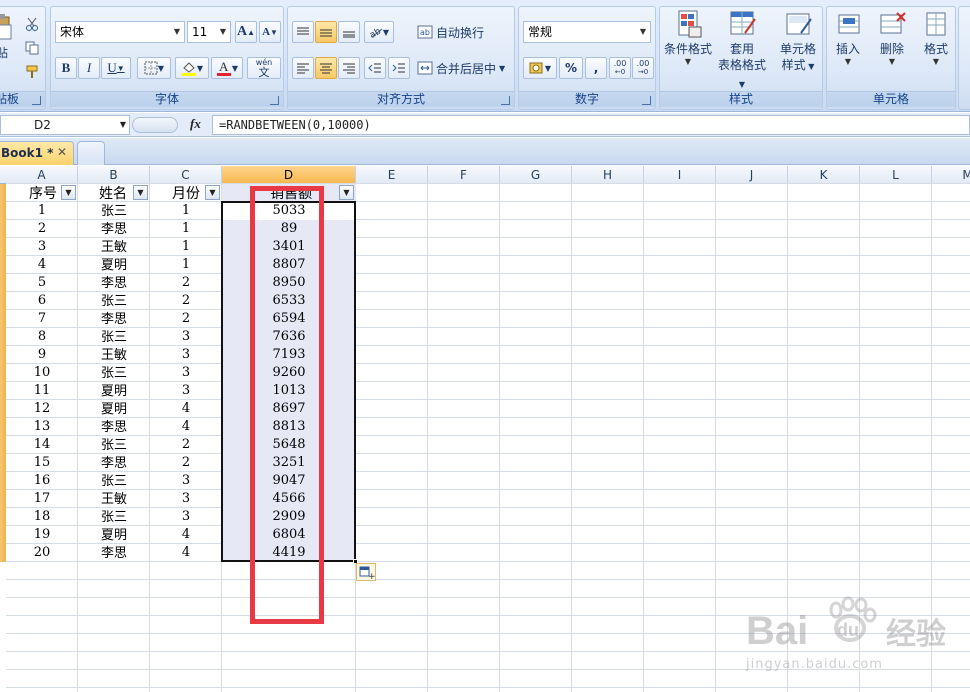 The width and height of the screenshot is (970, 692). Describe the element at coordinates (571, 68) in the screenshot. I see `percent-style-button: %` at that location.